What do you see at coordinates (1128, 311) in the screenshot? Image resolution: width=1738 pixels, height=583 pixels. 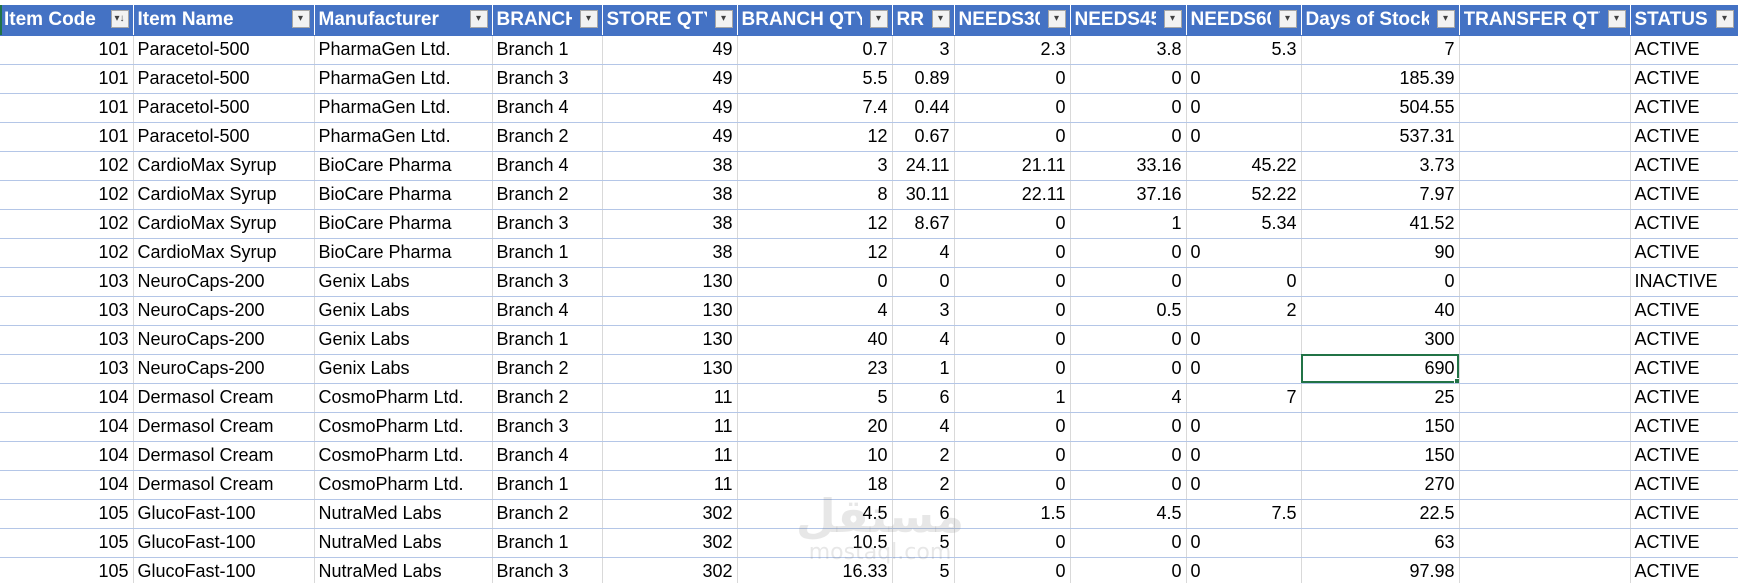 I see `cell-needs45: 0.5` at bounding box center [1128, 311].